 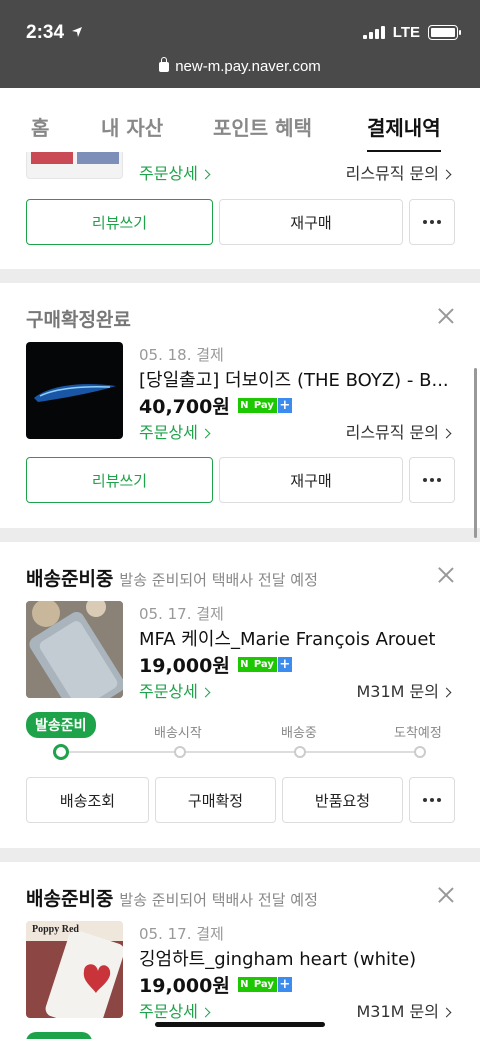 I want to click on network-label: LTE, so click(x=406, y=32).